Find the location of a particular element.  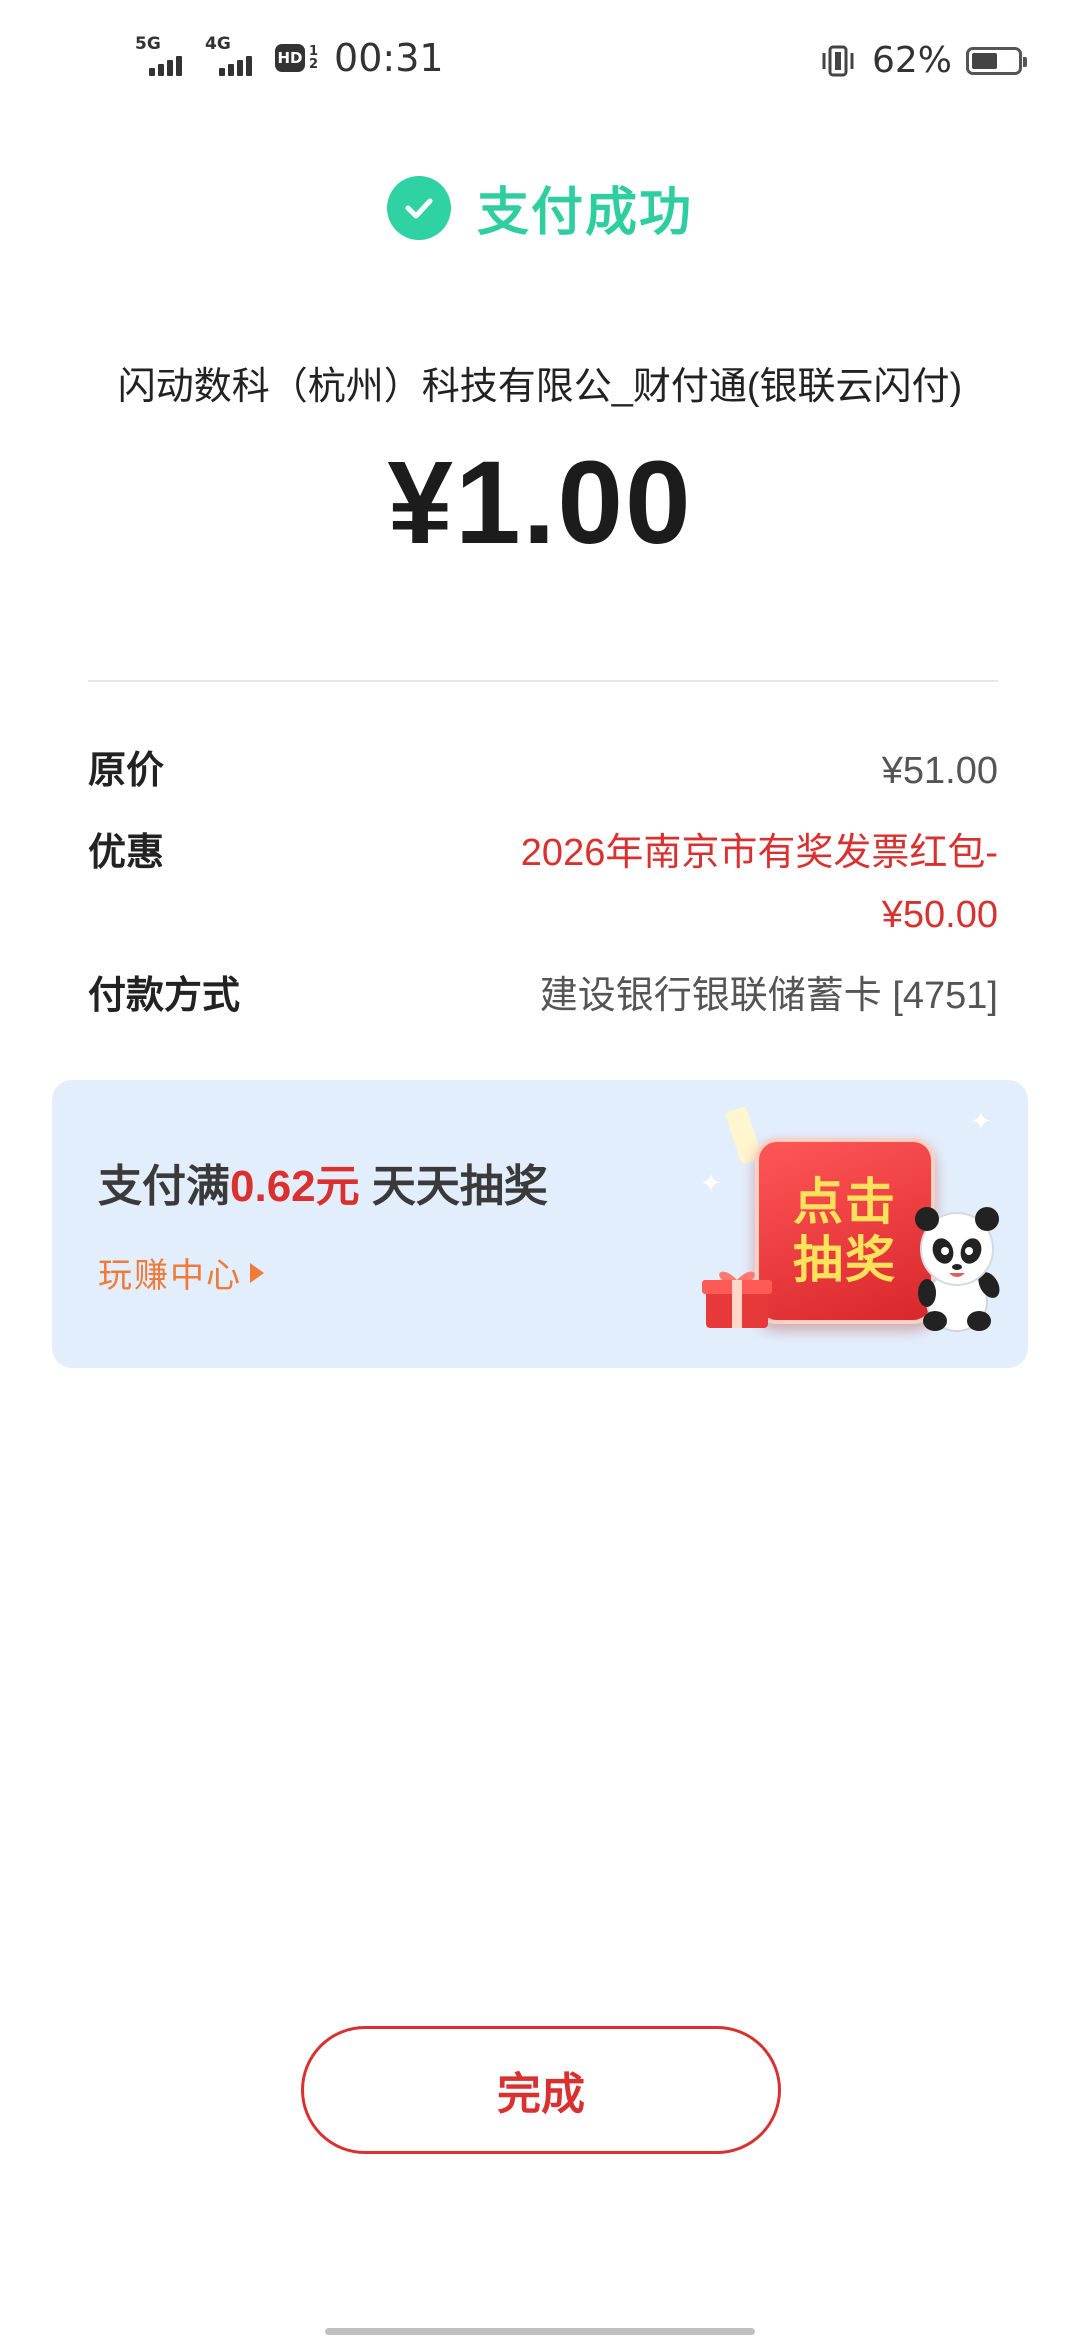

play-earn-center-link: 玩赚中心 is located at coordinates (181, 1272).